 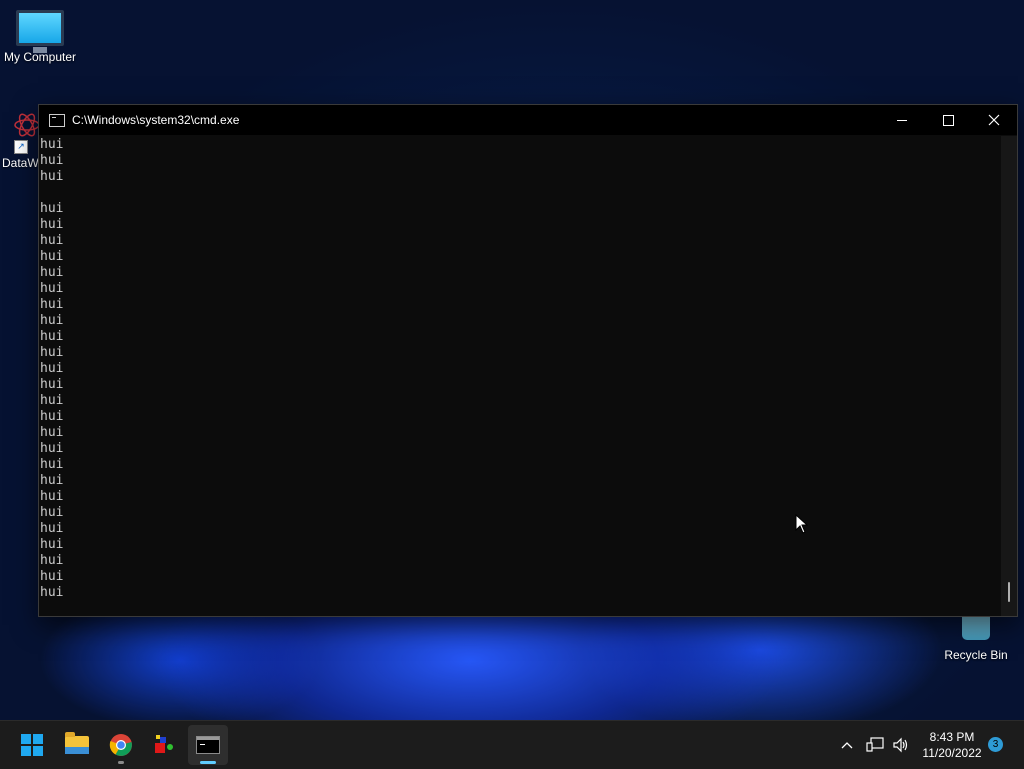 I want to click on system-clock: 8:43 PM 11/20/2022, so click(x=952, y=745).